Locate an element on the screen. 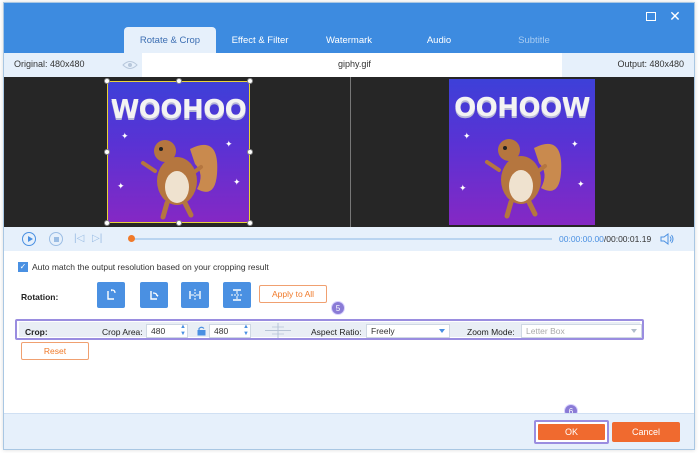 The width and height of the screenshot is (700, 453). reset-button: Reset is located at coordinates (55, 351).